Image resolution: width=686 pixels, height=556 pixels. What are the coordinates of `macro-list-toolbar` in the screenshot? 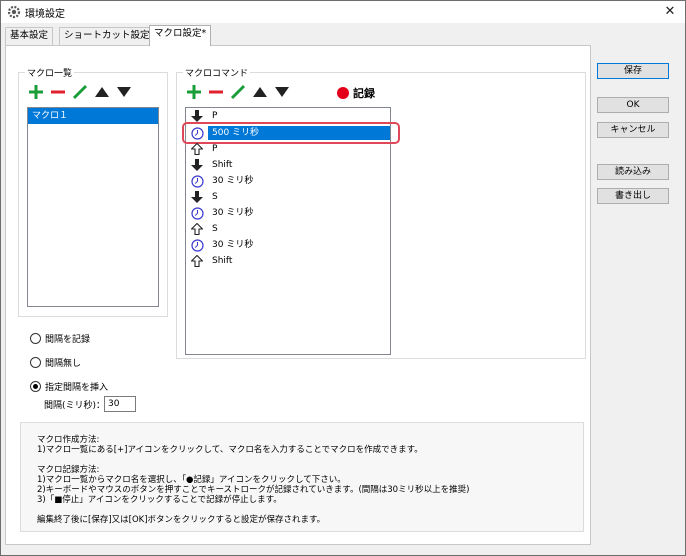 It's located at (80, 92).